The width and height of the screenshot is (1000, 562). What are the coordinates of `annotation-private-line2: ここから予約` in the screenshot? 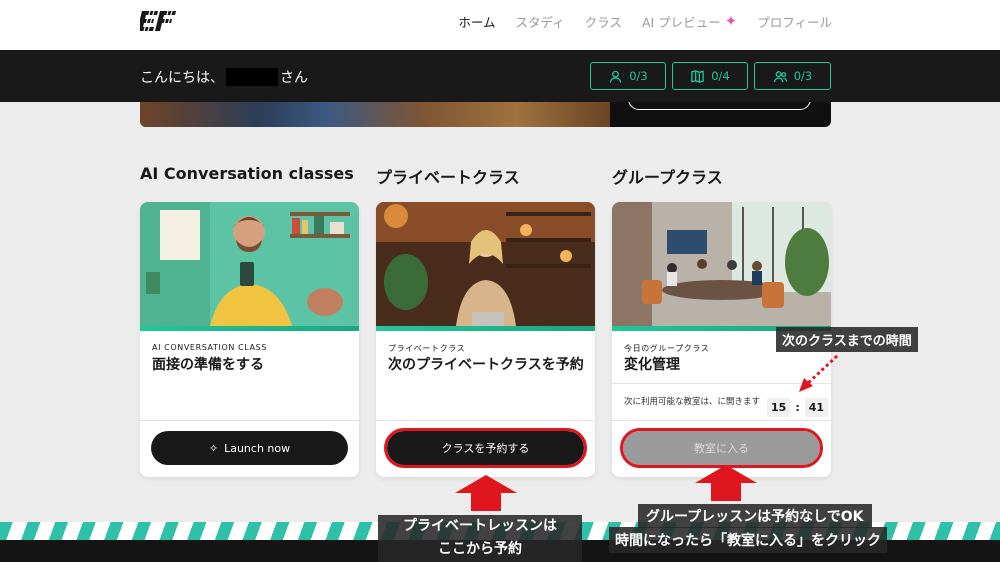 It's located at (480, 549).